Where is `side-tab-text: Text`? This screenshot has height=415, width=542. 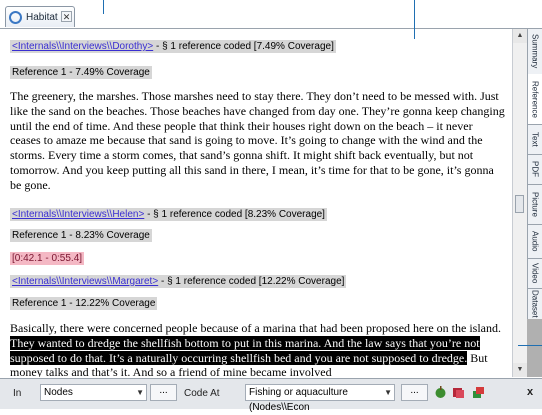 side-tab-text: Text is located at coordinates (535, 139).